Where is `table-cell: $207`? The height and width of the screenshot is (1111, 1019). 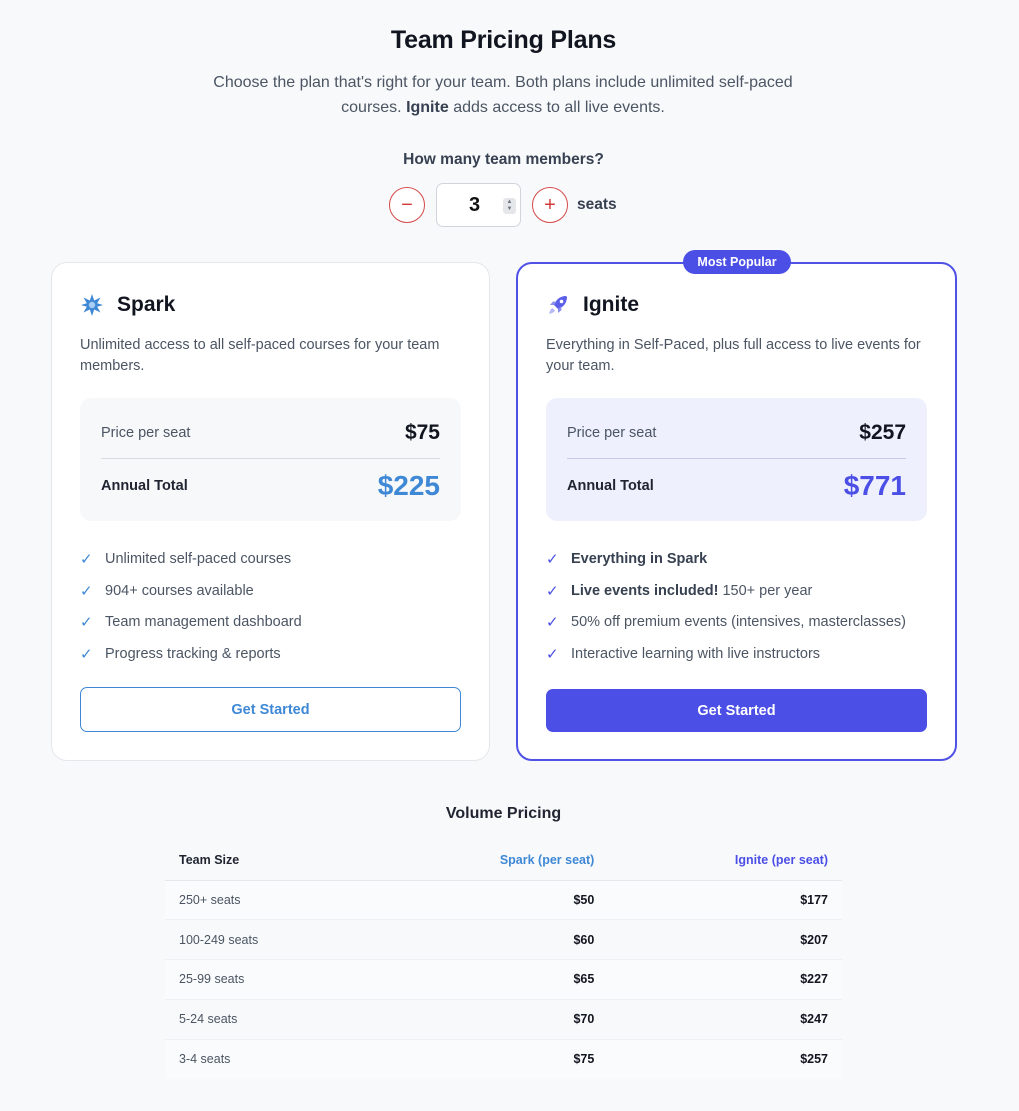 table-cell: $207 is located at coordinates (725, 940).